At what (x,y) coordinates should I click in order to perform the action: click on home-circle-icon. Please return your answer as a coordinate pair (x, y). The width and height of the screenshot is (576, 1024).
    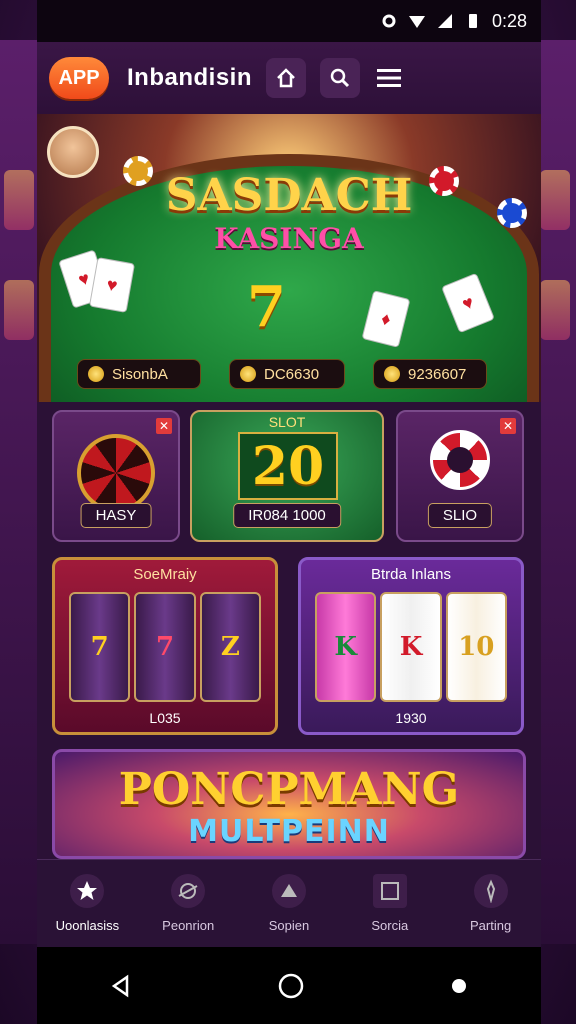
    Looking at the image, I should click on (291, 986).